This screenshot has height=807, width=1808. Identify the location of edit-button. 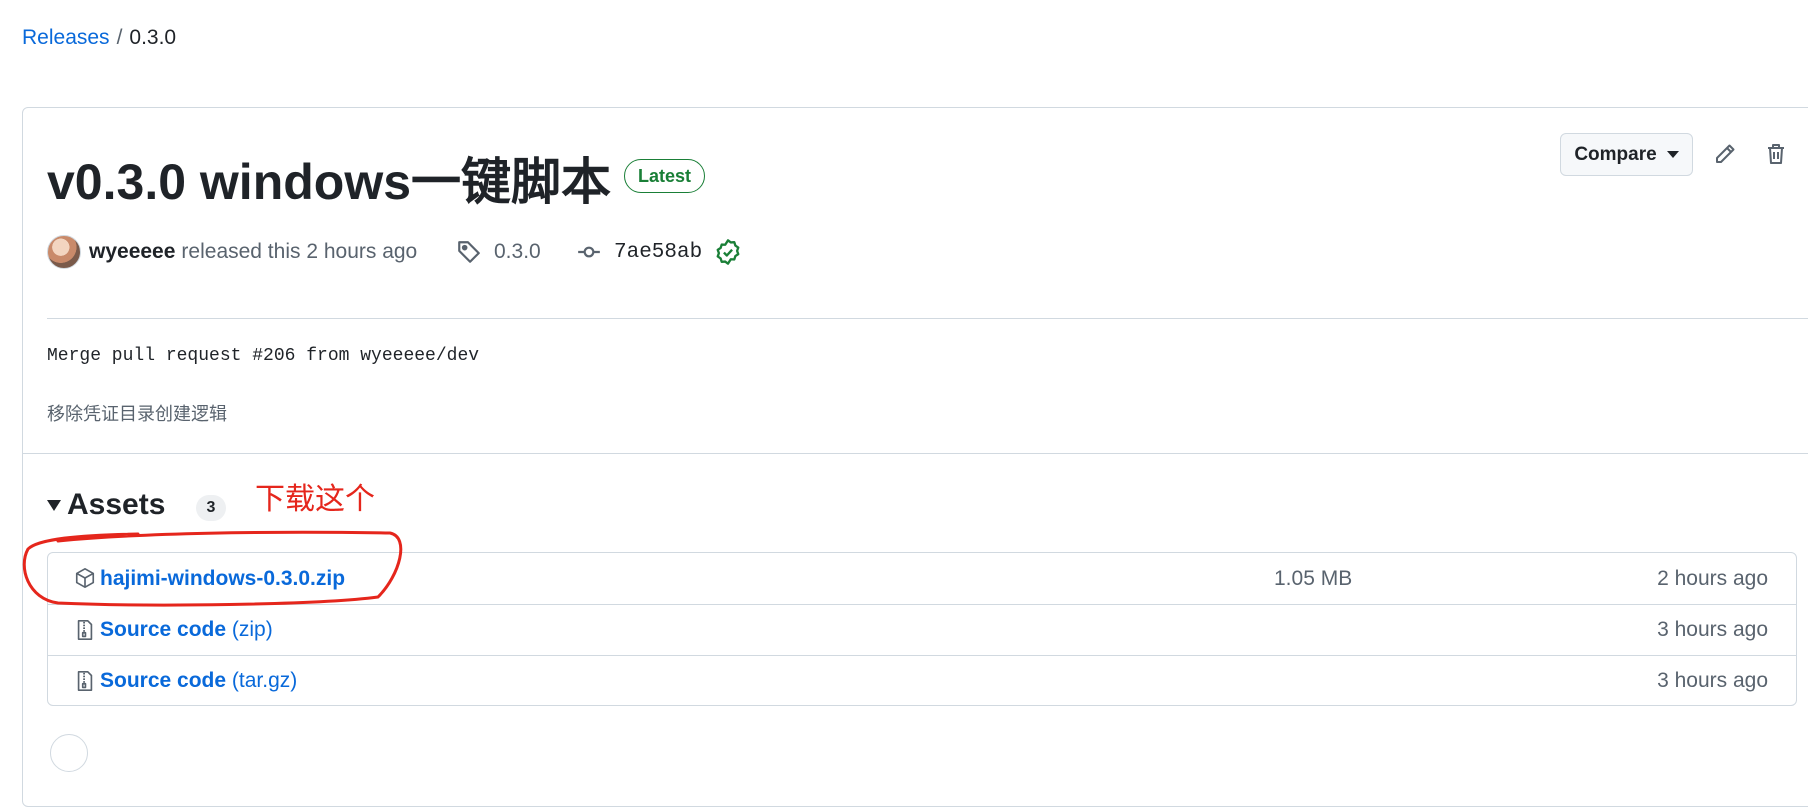
(1725, 154).